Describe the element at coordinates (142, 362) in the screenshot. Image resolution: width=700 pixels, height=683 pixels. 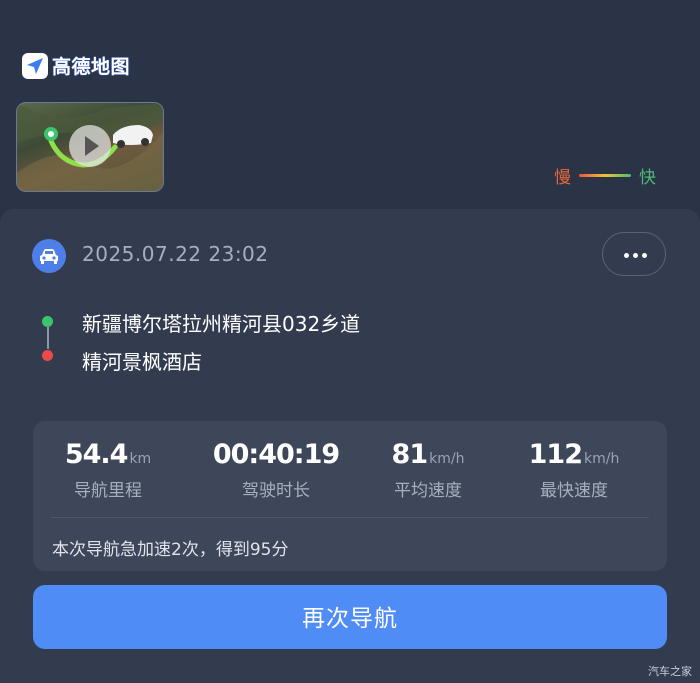
I see `route-end: 精河景枫酒店` at that location.